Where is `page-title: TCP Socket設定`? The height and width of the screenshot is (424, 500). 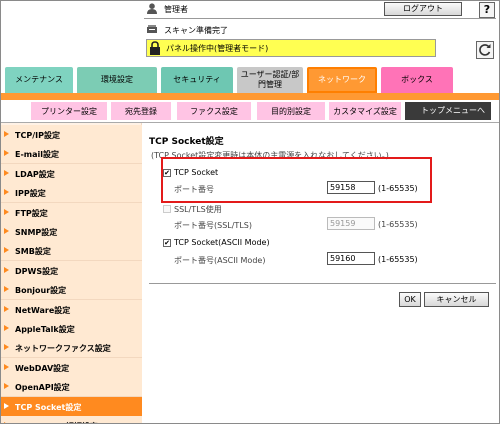
page-title: TCP Socket設定 is located at coordinates (186, 142).